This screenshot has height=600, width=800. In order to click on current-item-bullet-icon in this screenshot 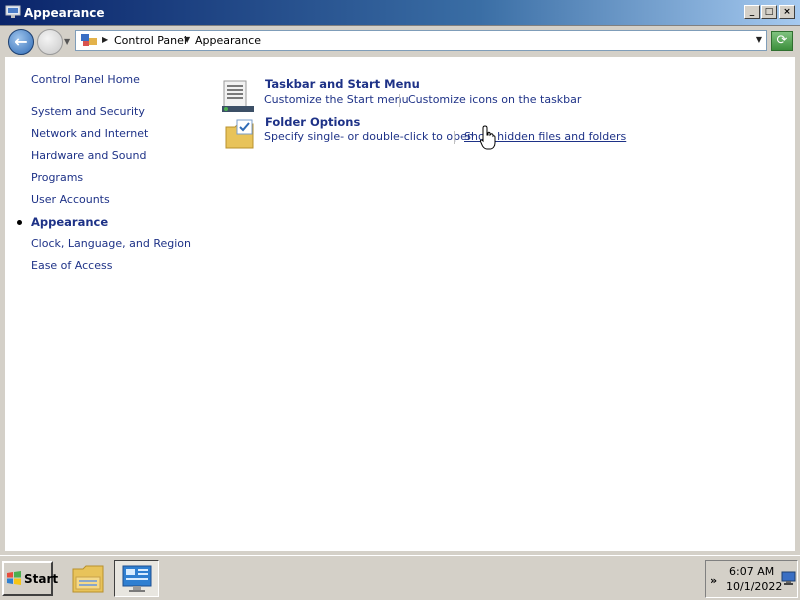, I will do `click(19, 222)`.